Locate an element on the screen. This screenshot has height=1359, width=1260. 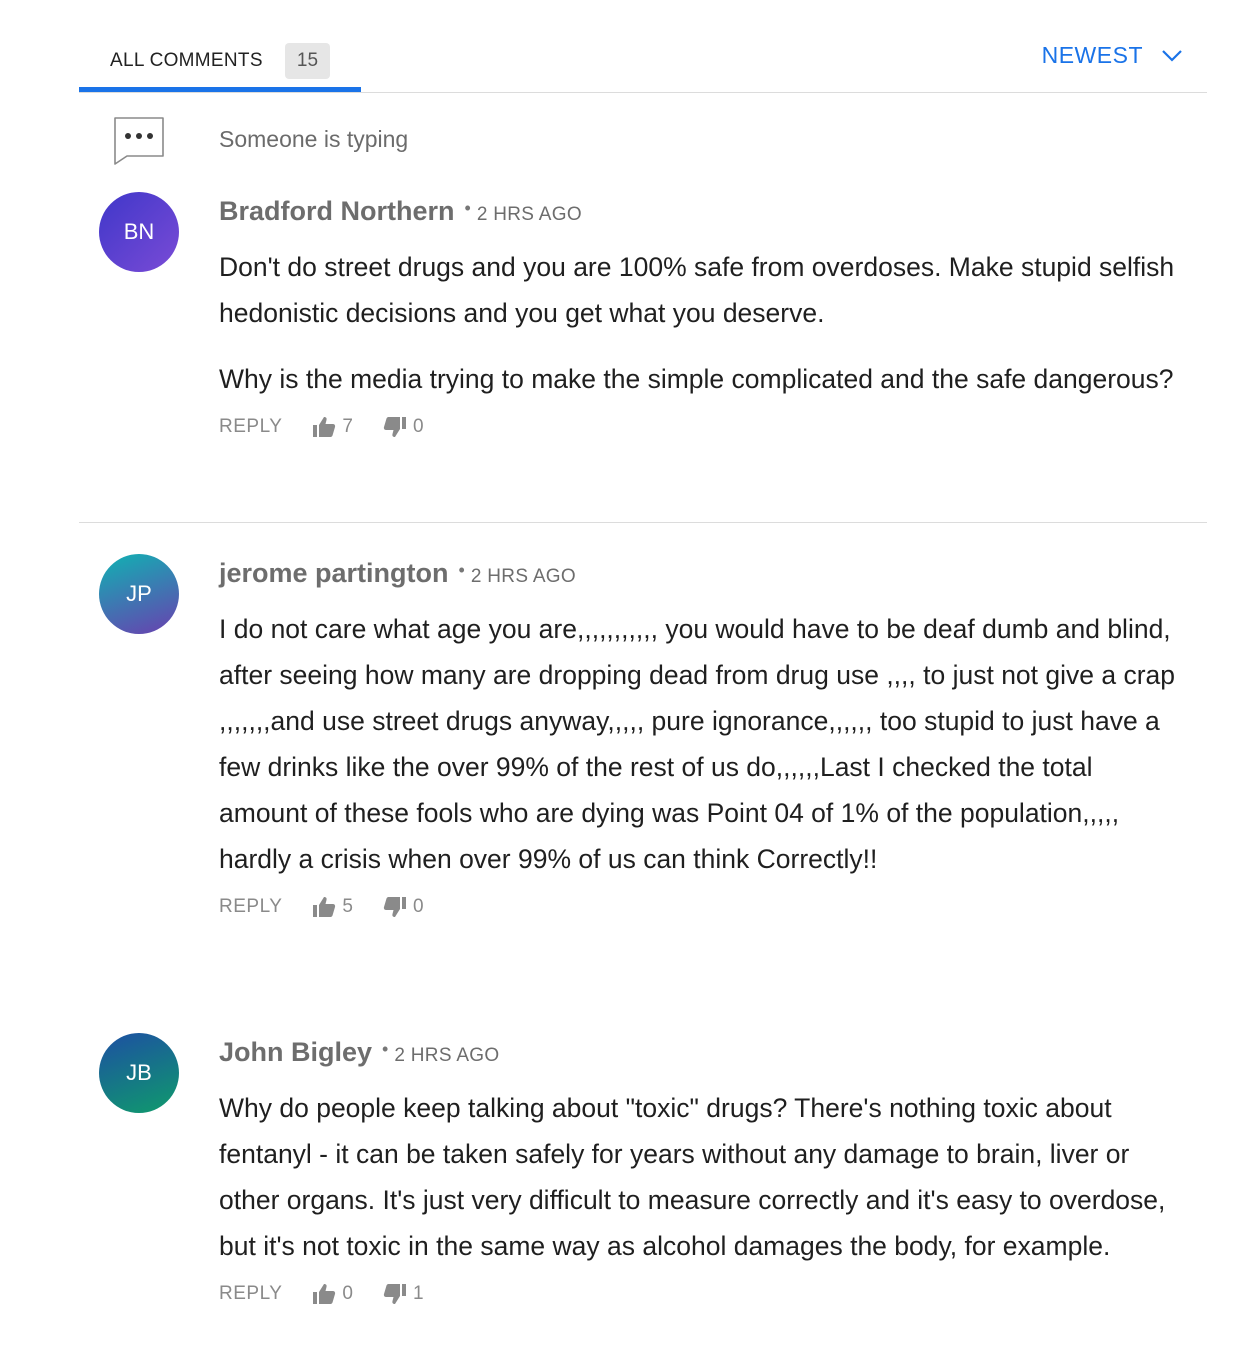
upvote-button: 0 is located at coordinates (332, 1294).